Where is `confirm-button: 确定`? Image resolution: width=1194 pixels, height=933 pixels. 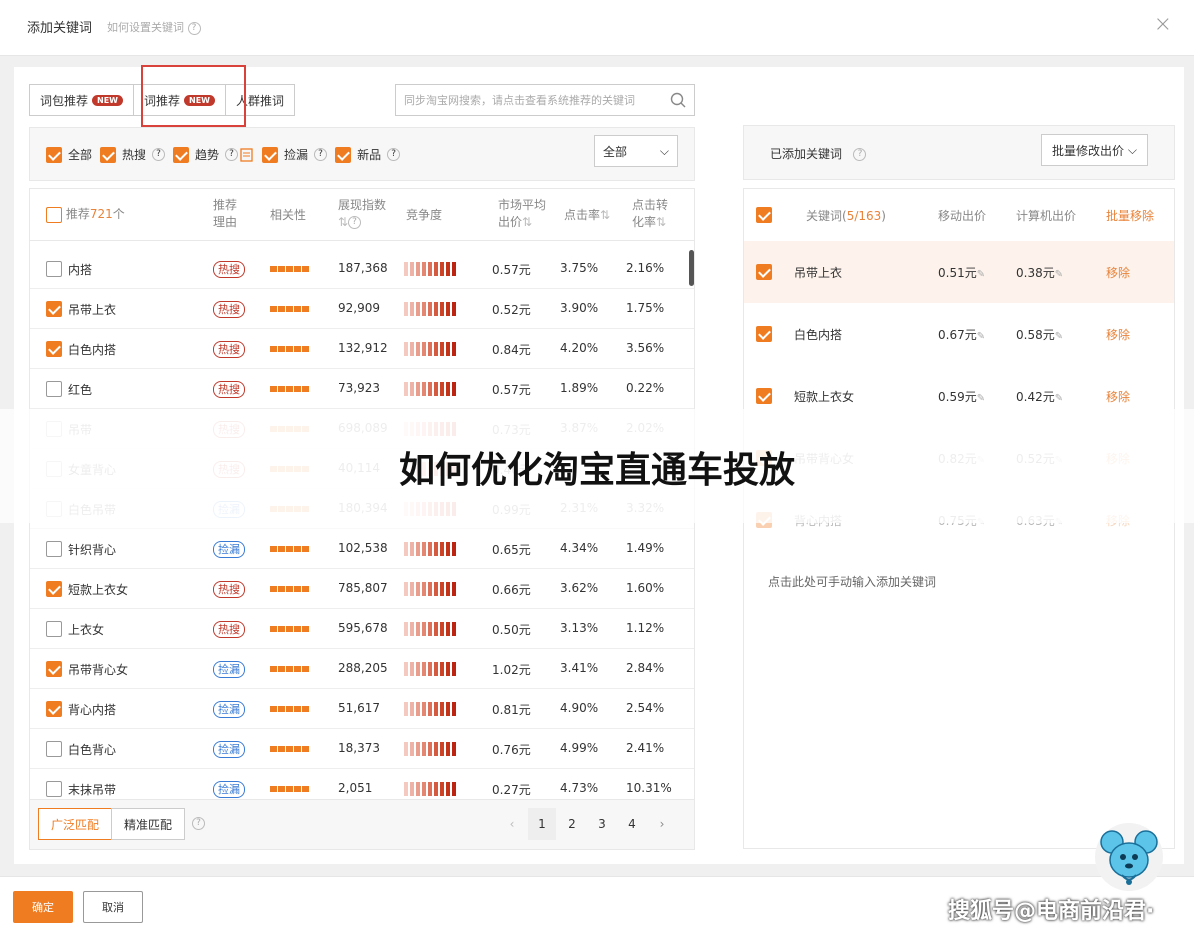 confirm-button: 确定 is located at coordinates (43, 907).